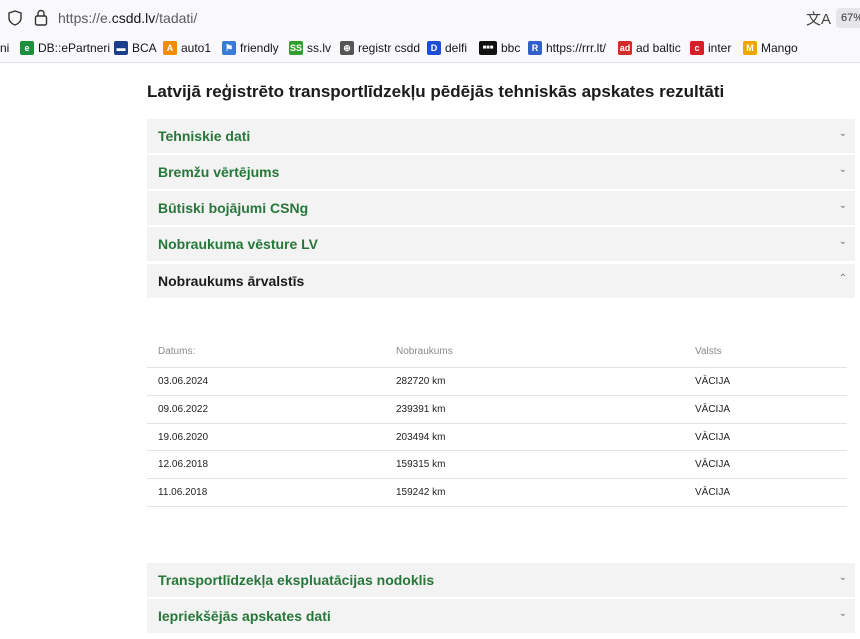 This screenshot has height=639, width=860. What do you see at coordinates (170, 48) in the screenshot?
I see `auto1-icon: A` at bounding box center [170, 48].